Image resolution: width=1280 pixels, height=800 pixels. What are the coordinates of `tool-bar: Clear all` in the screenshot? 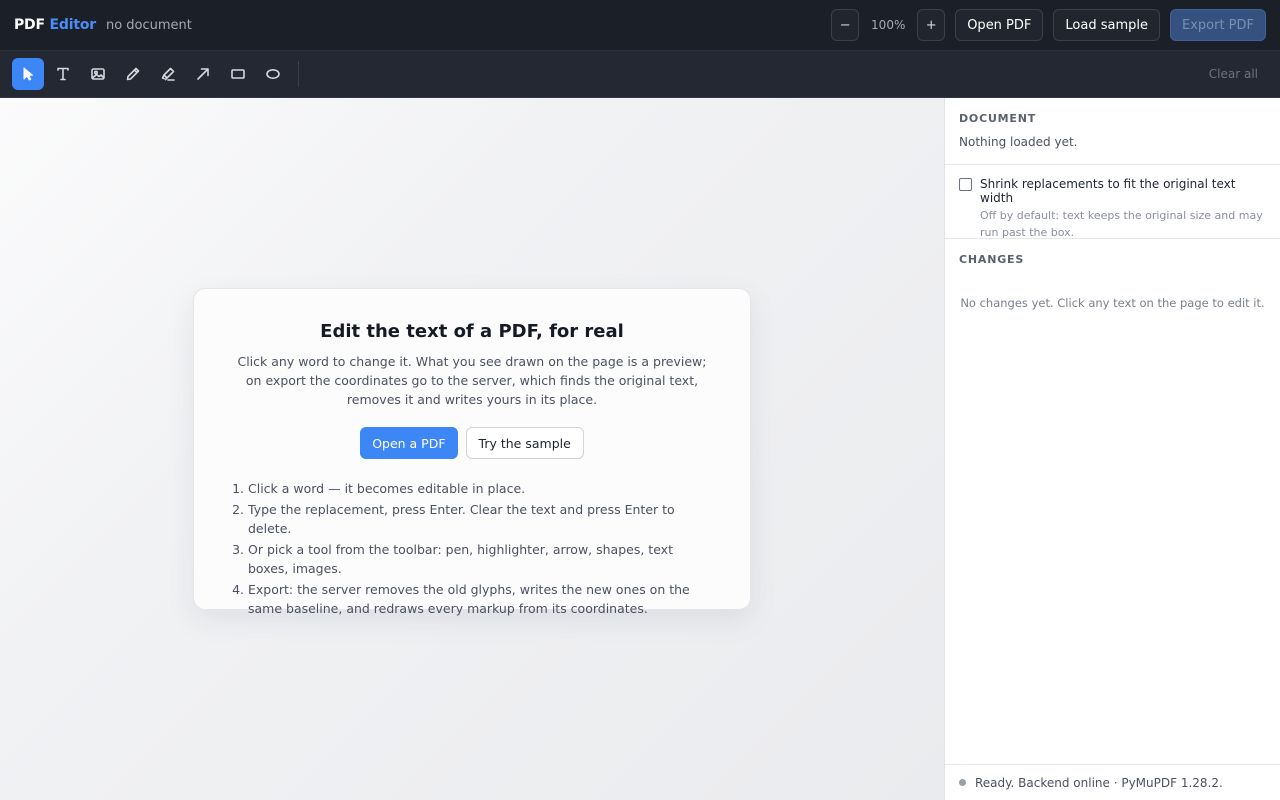 It's located at (640, 74).